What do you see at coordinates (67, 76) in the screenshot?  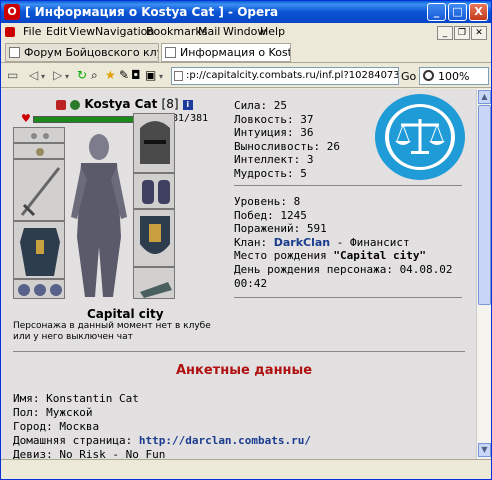 I see `forward-menu-icon: ▾` at bounding box center [67, 76].